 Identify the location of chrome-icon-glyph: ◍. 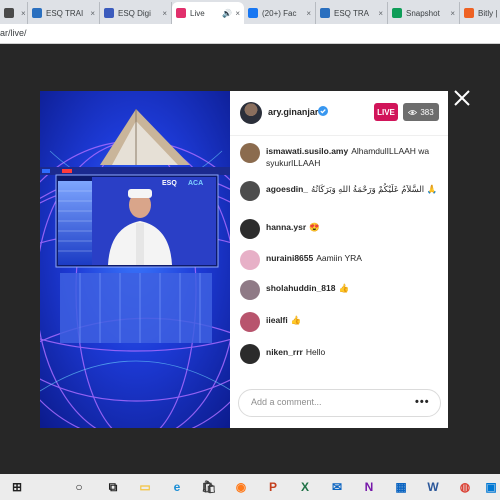
(465, 487).